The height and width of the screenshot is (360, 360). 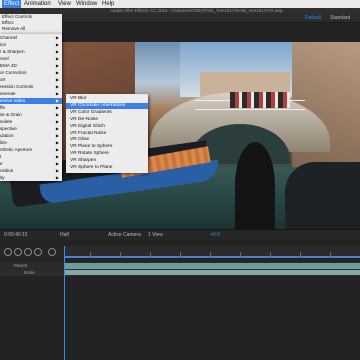 I want to click on timeline-circle-icon, so click(x=52, y=252).